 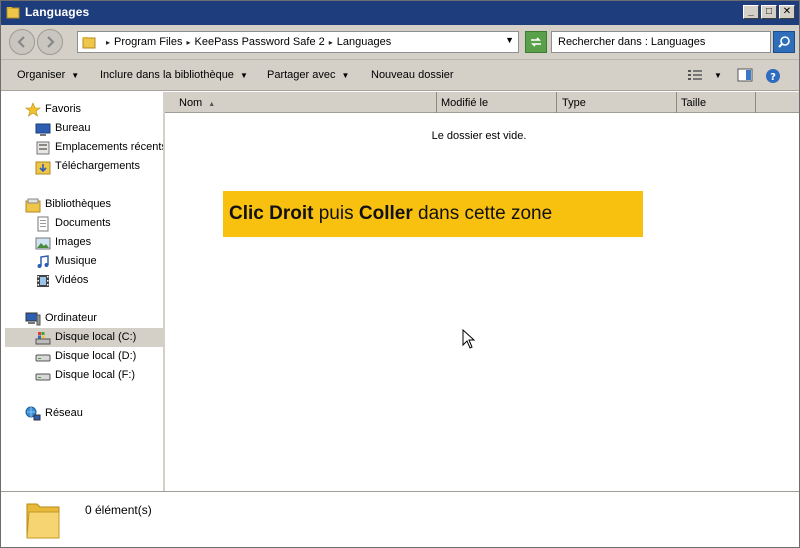 I want to click on sidebar-item-downloads: Téléchargements, so click(x=84, y=166).